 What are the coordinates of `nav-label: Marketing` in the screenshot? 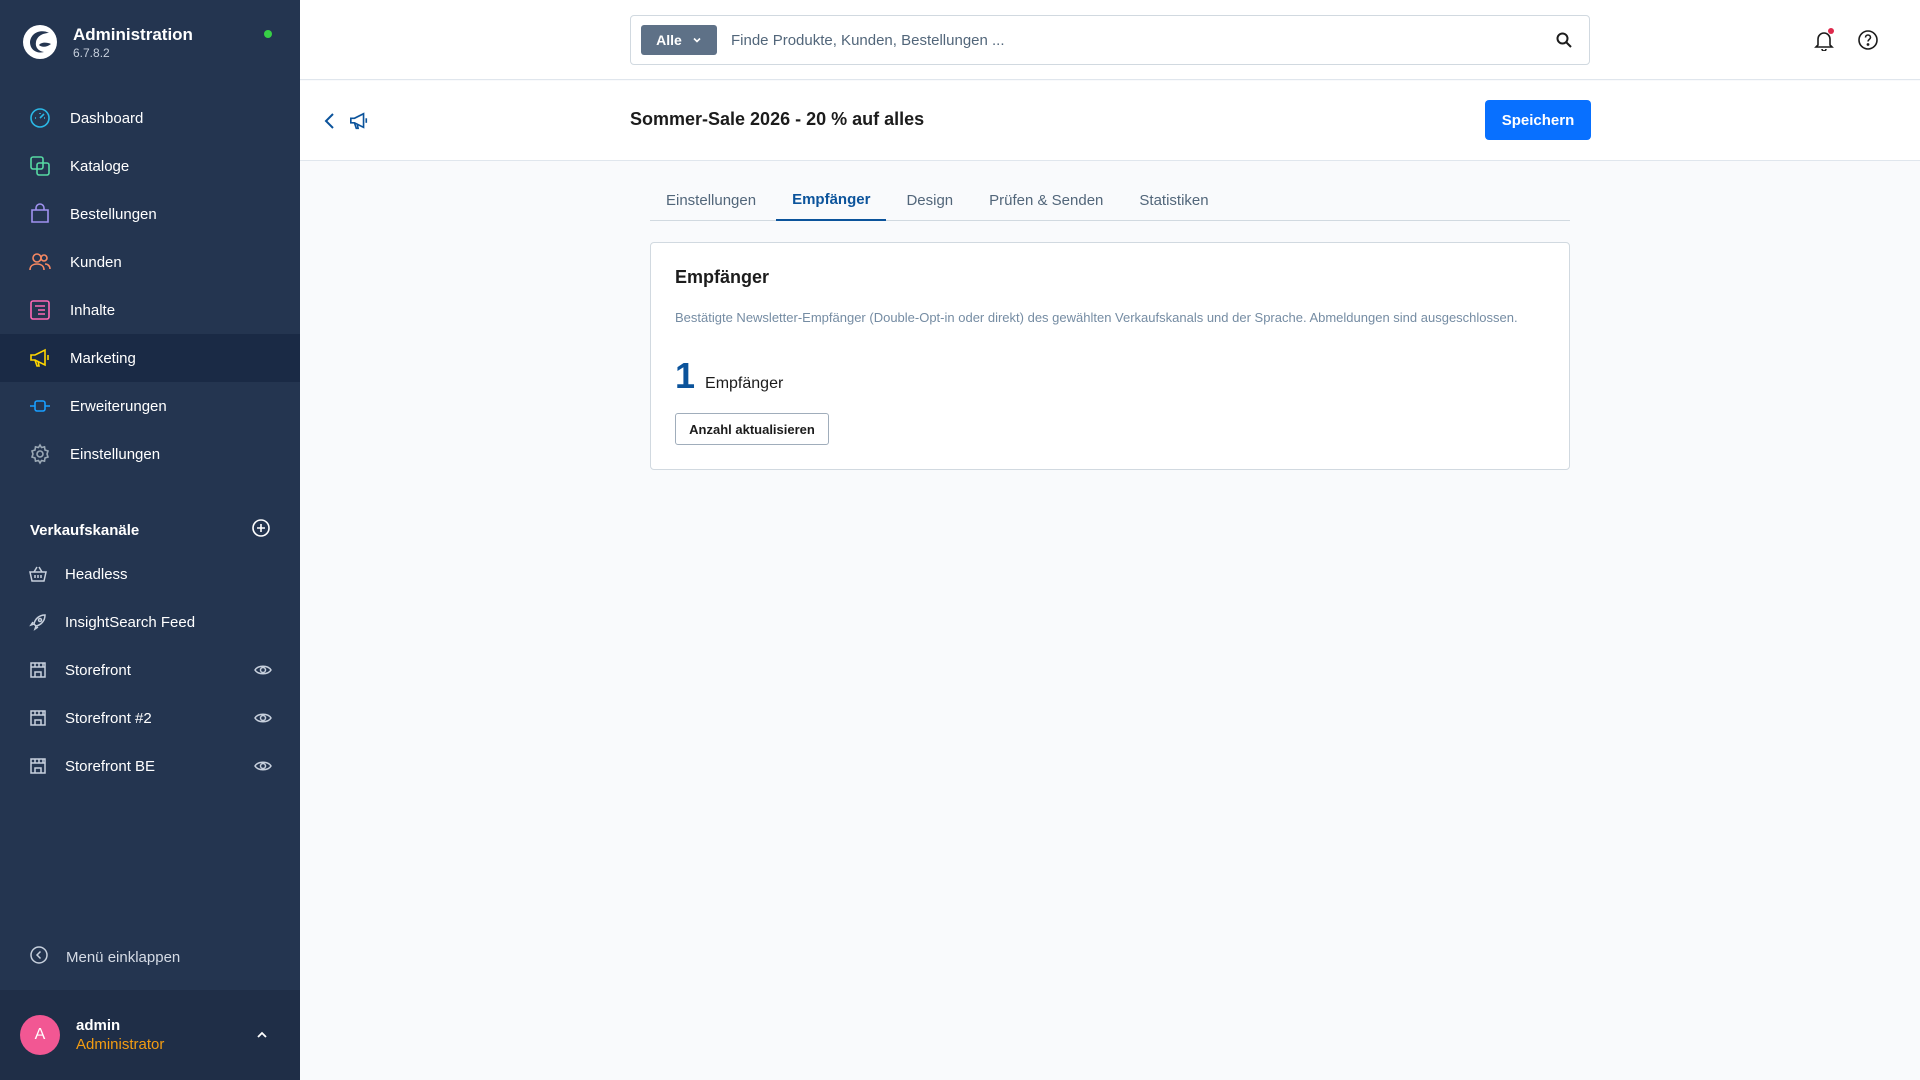 It's located at (103, 358).